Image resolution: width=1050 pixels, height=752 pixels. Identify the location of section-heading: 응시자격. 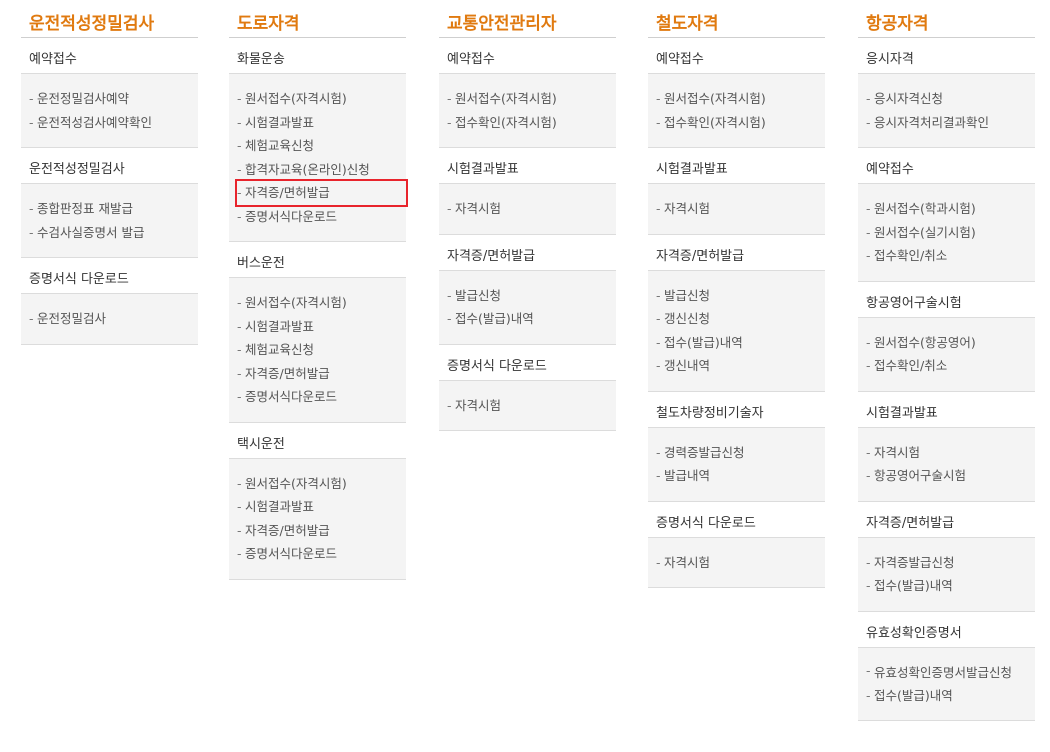
(946, 56).